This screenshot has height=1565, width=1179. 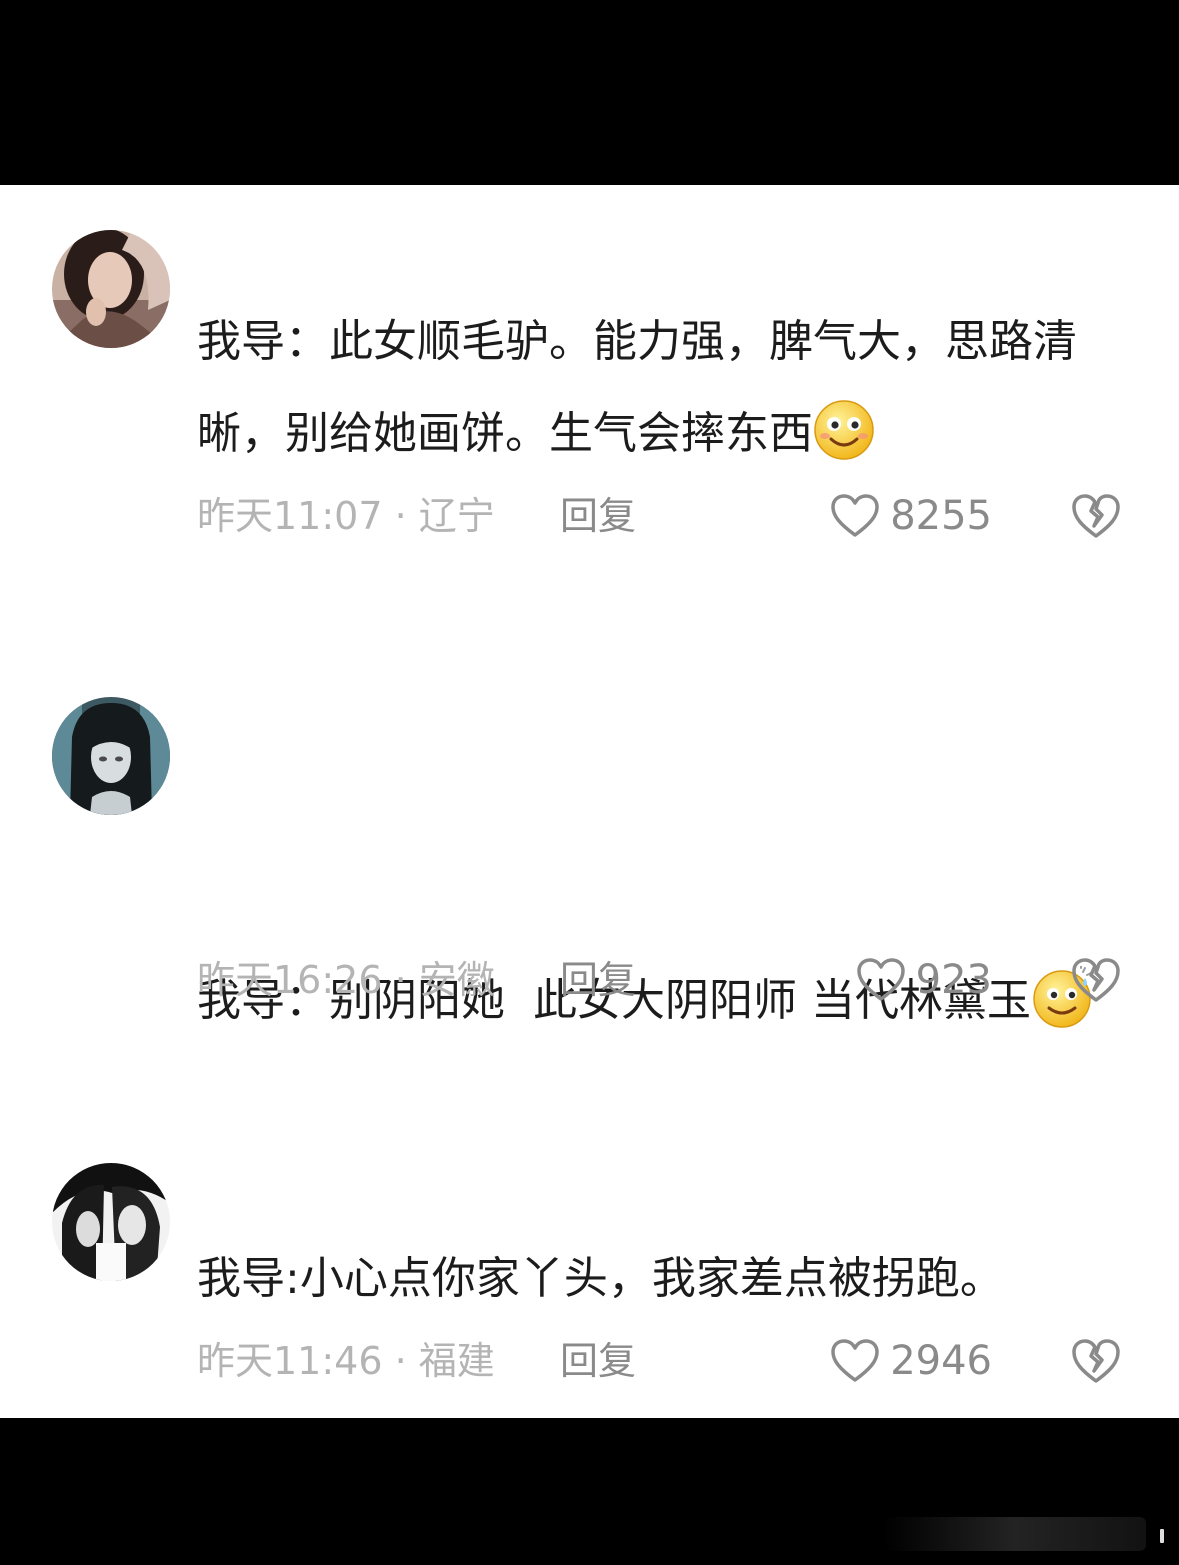 What do you see at coordinates (1162, 1536) in the screenshot?
I see `more-icon` at bounding box center [1162, 1536].